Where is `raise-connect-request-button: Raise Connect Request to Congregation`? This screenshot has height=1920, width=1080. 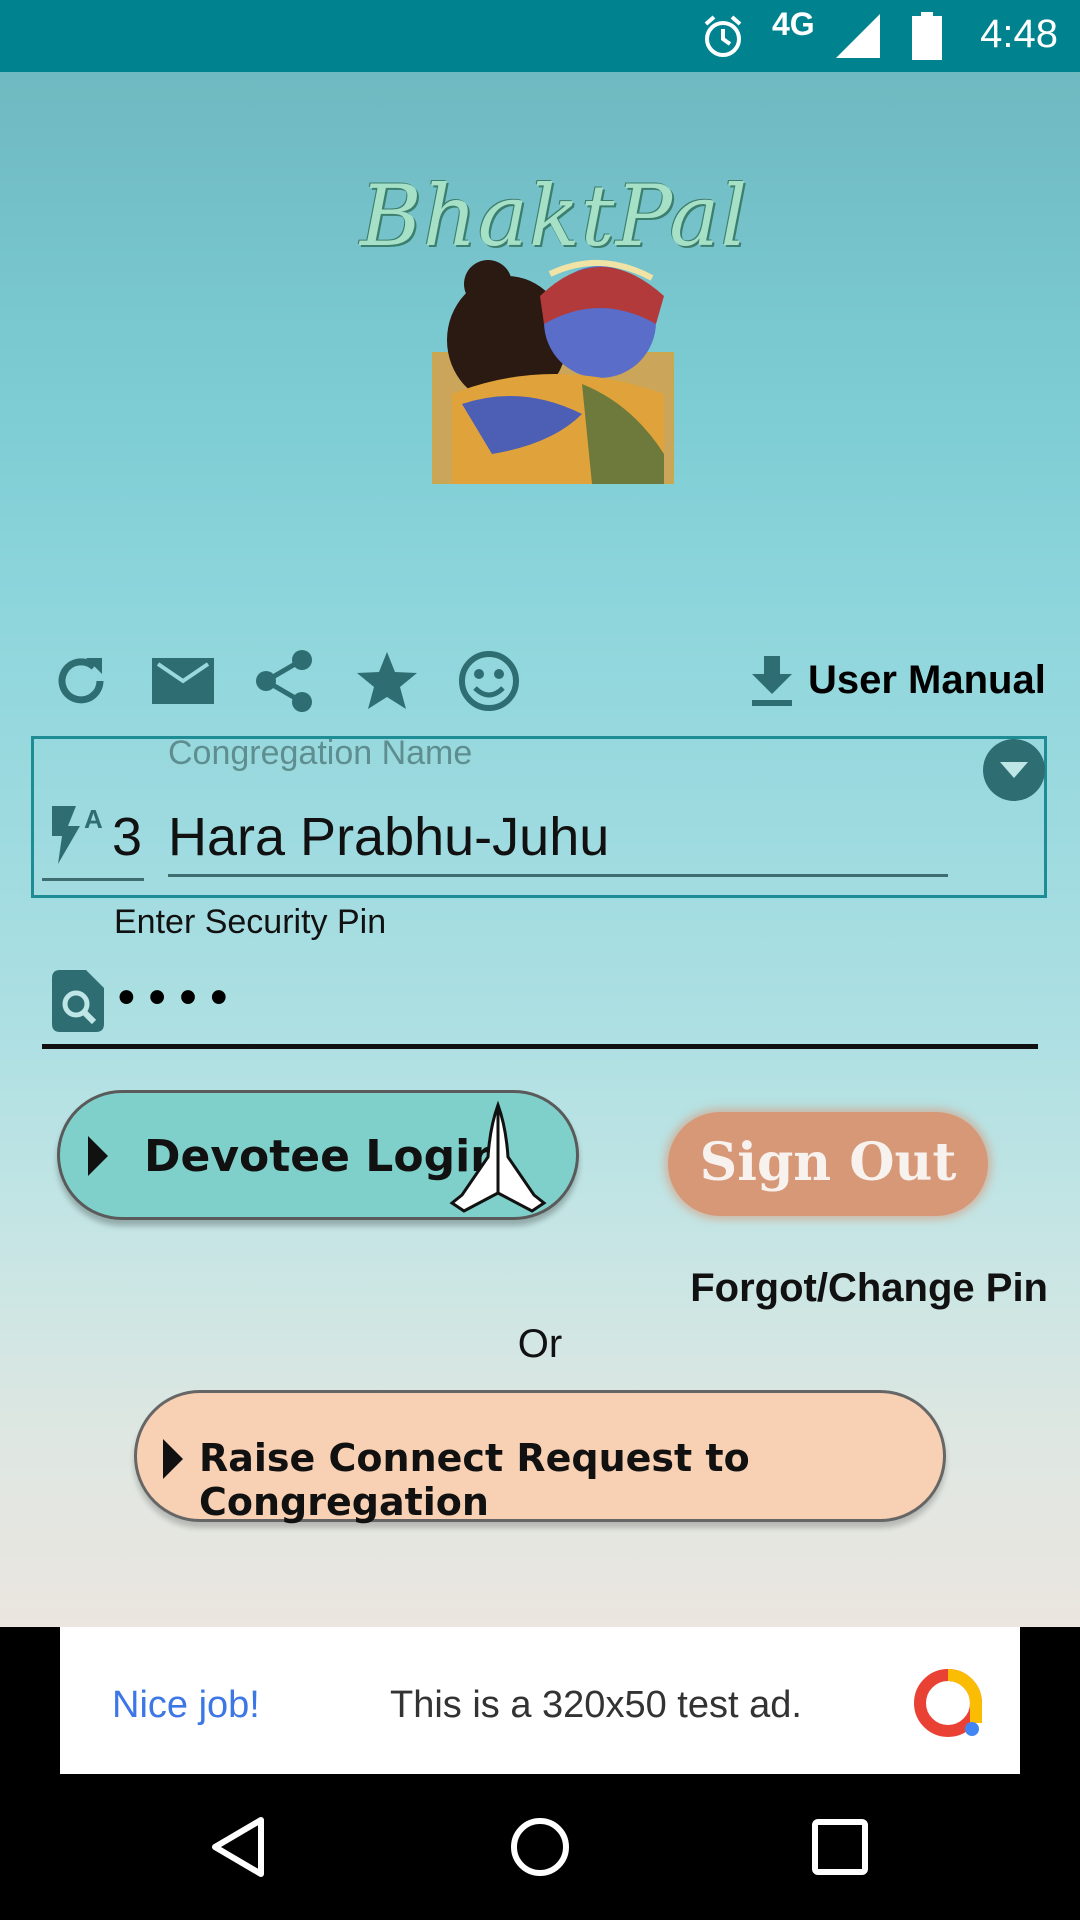 raise-connect-request-button: Raise Connect Request to Congregation is located at coordinates (540, 1457).